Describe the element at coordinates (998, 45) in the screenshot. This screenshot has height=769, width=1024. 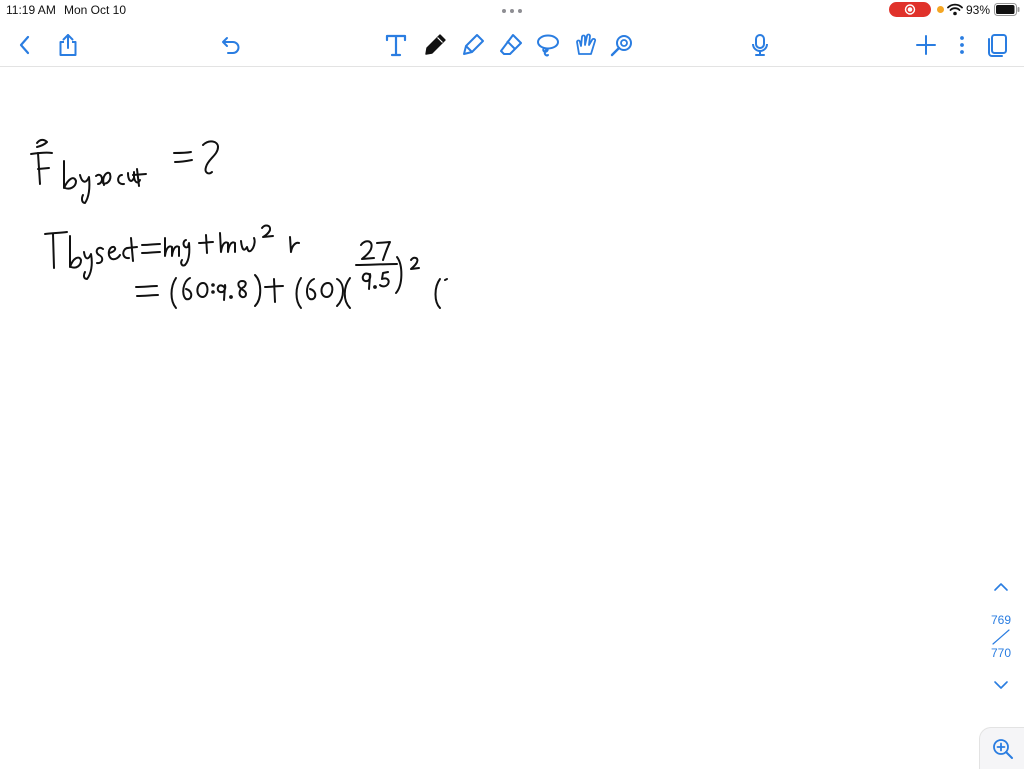
I see `pages-icon` at that location.